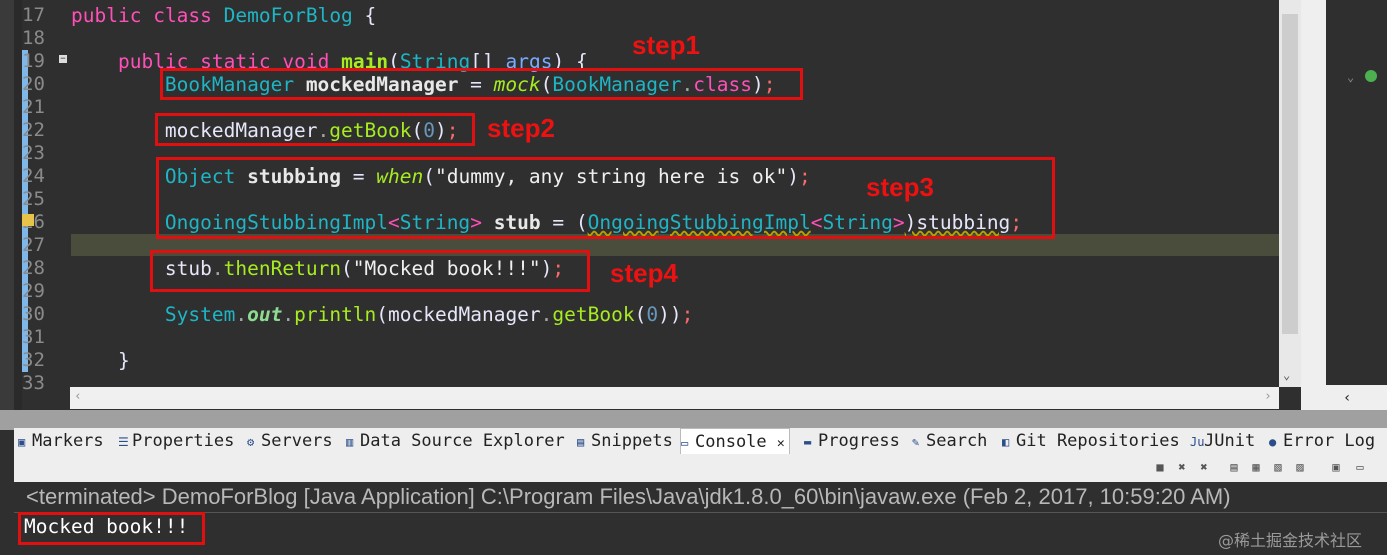  I want to click on tab-markers: ▣ Markers, so click(61, 441).